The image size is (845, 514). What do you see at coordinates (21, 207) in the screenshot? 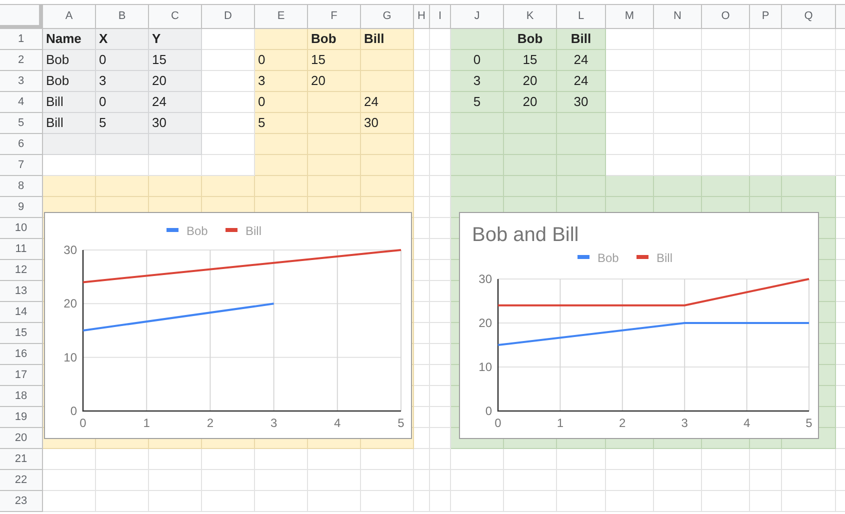
I see `row-header: 9` at bounding box center [21, 207].